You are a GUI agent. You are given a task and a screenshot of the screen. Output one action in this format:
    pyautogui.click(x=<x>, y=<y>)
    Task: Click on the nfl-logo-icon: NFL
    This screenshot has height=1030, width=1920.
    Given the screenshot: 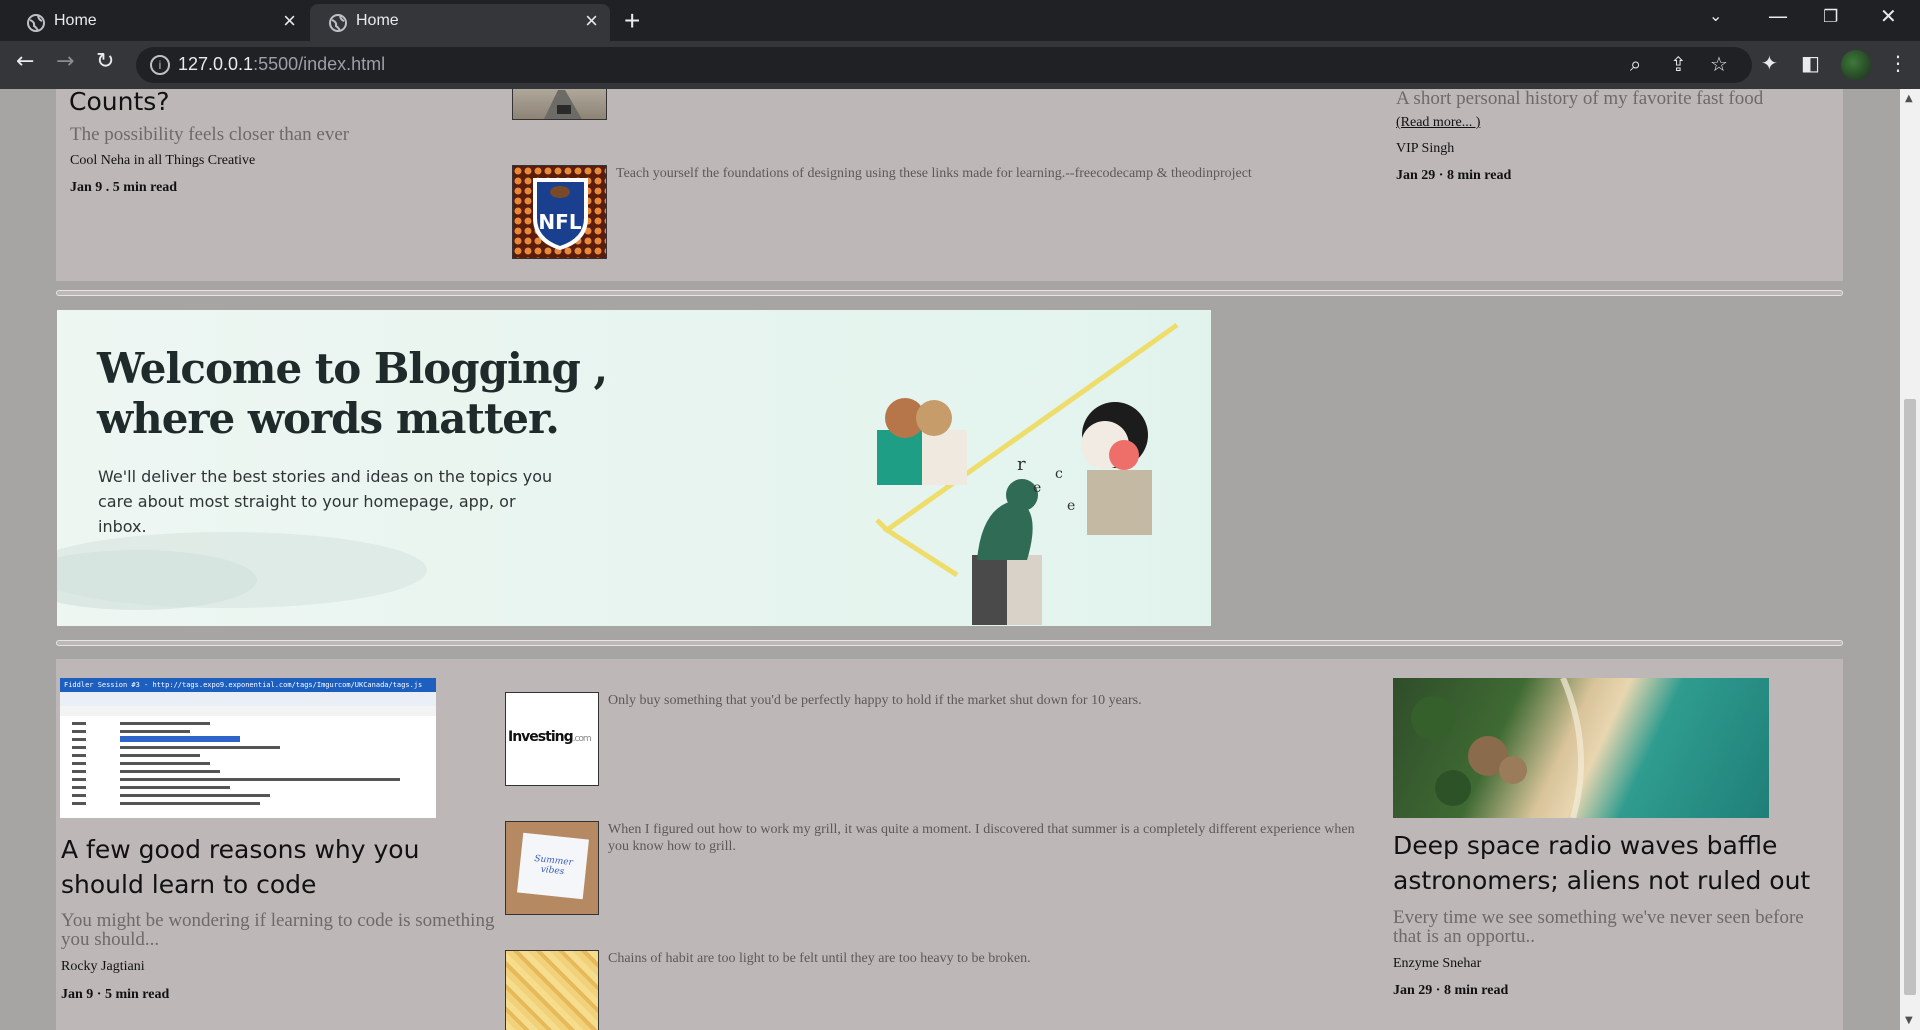 What is the action you would take?
    pyautogui.click(x=559, y=212)
    